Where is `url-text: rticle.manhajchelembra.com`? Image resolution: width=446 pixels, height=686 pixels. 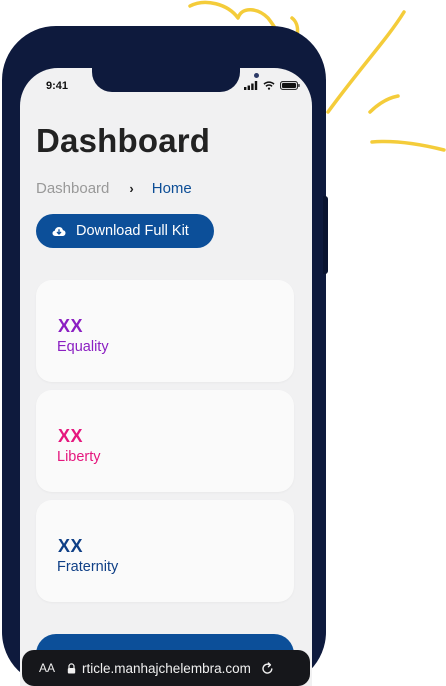
url-text: rticle.manhajchelembra.com is located at coordinates (166, 668).